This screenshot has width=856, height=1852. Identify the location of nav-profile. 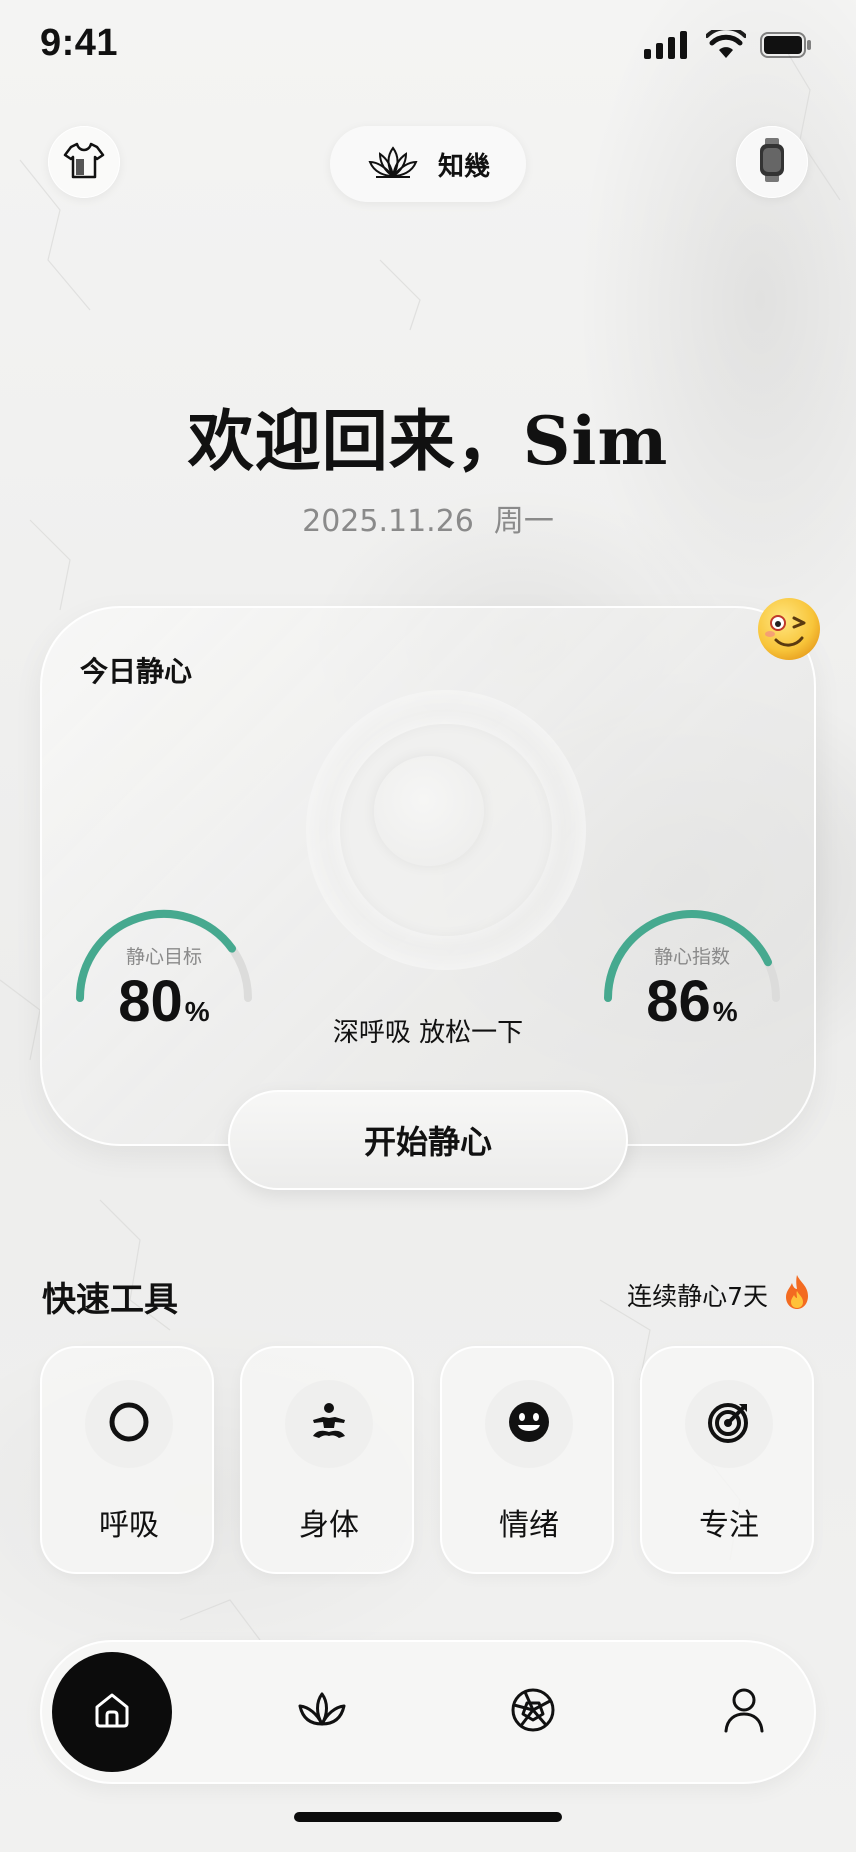
(744, 1712).